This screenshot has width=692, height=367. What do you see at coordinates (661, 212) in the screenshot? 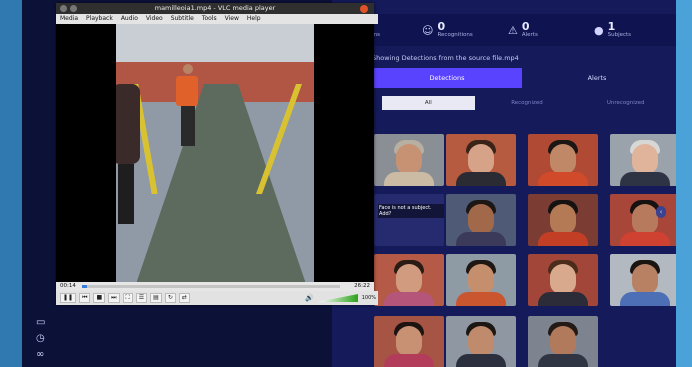
I see `scroll-handle: ‹` at bounding box center [661, 212].